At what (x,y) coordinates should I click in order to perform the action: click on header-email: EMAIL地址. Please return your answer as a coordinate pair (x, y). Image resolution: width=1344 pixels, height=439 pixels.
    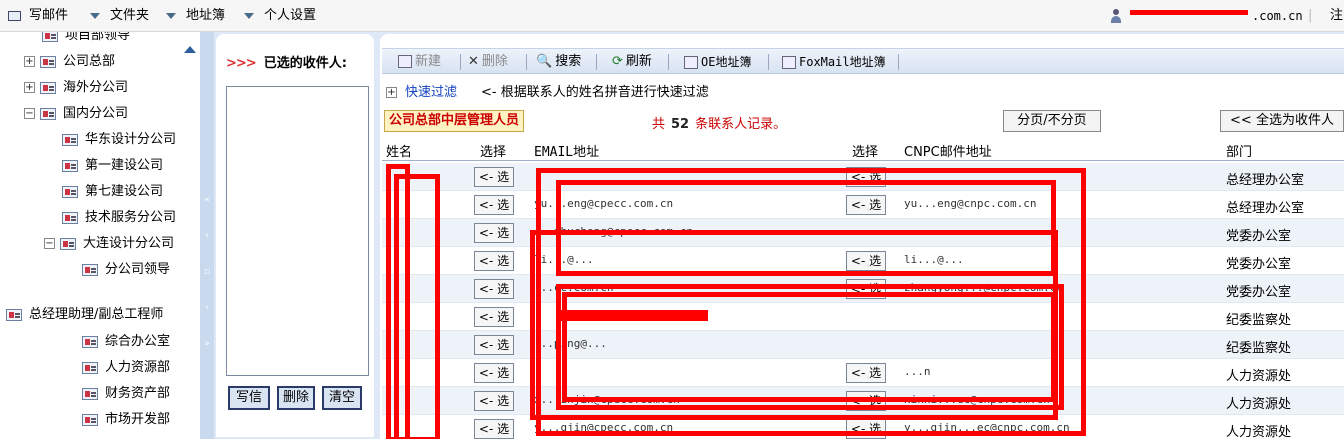
    Looking at the image, I should click on (566, 150).